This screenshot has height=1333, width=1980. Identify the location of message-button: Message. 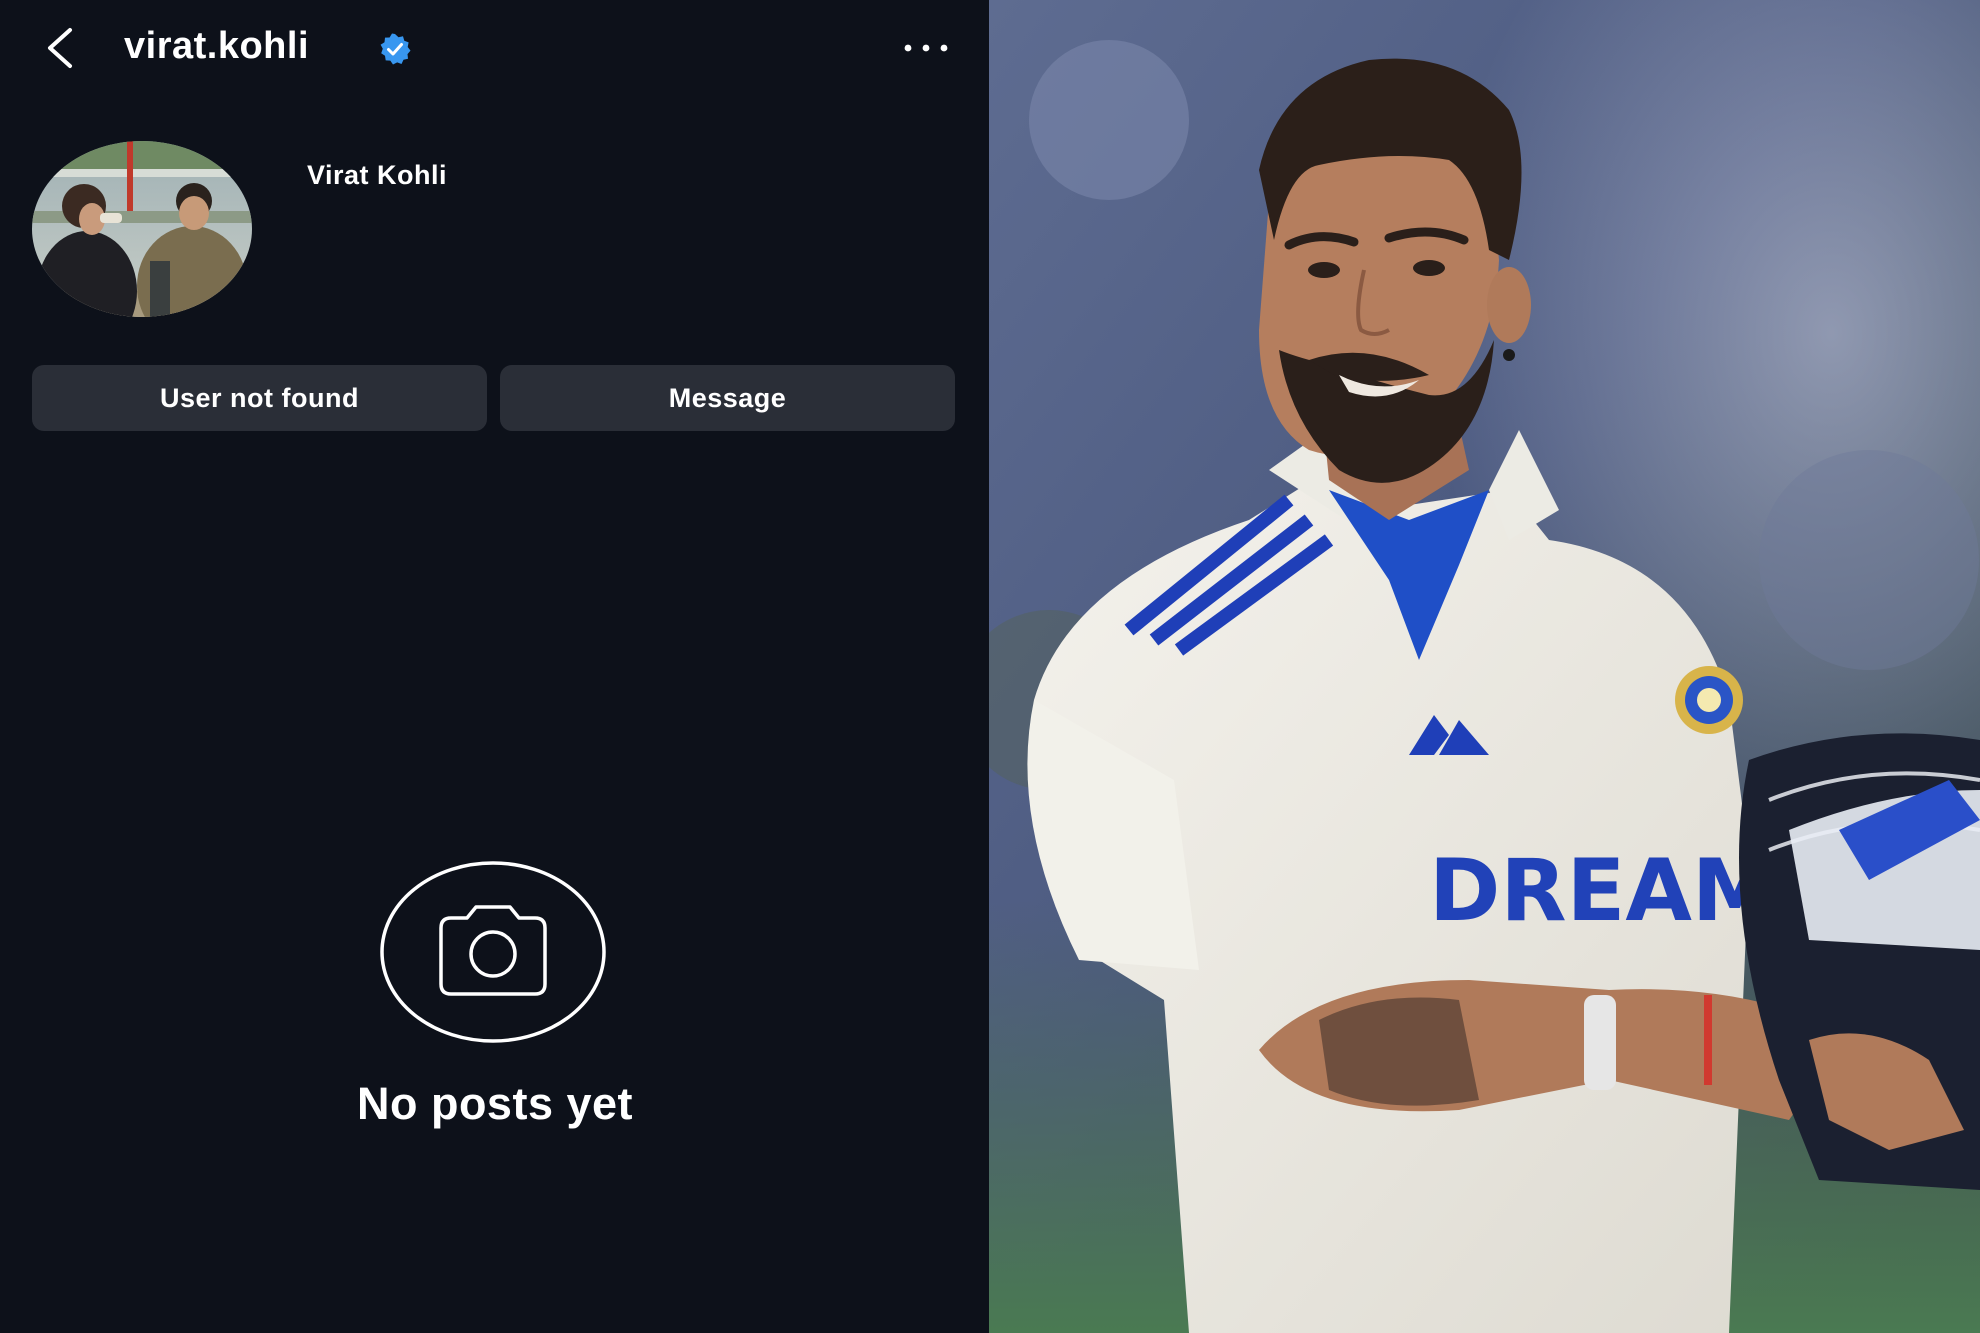
(727, 398).